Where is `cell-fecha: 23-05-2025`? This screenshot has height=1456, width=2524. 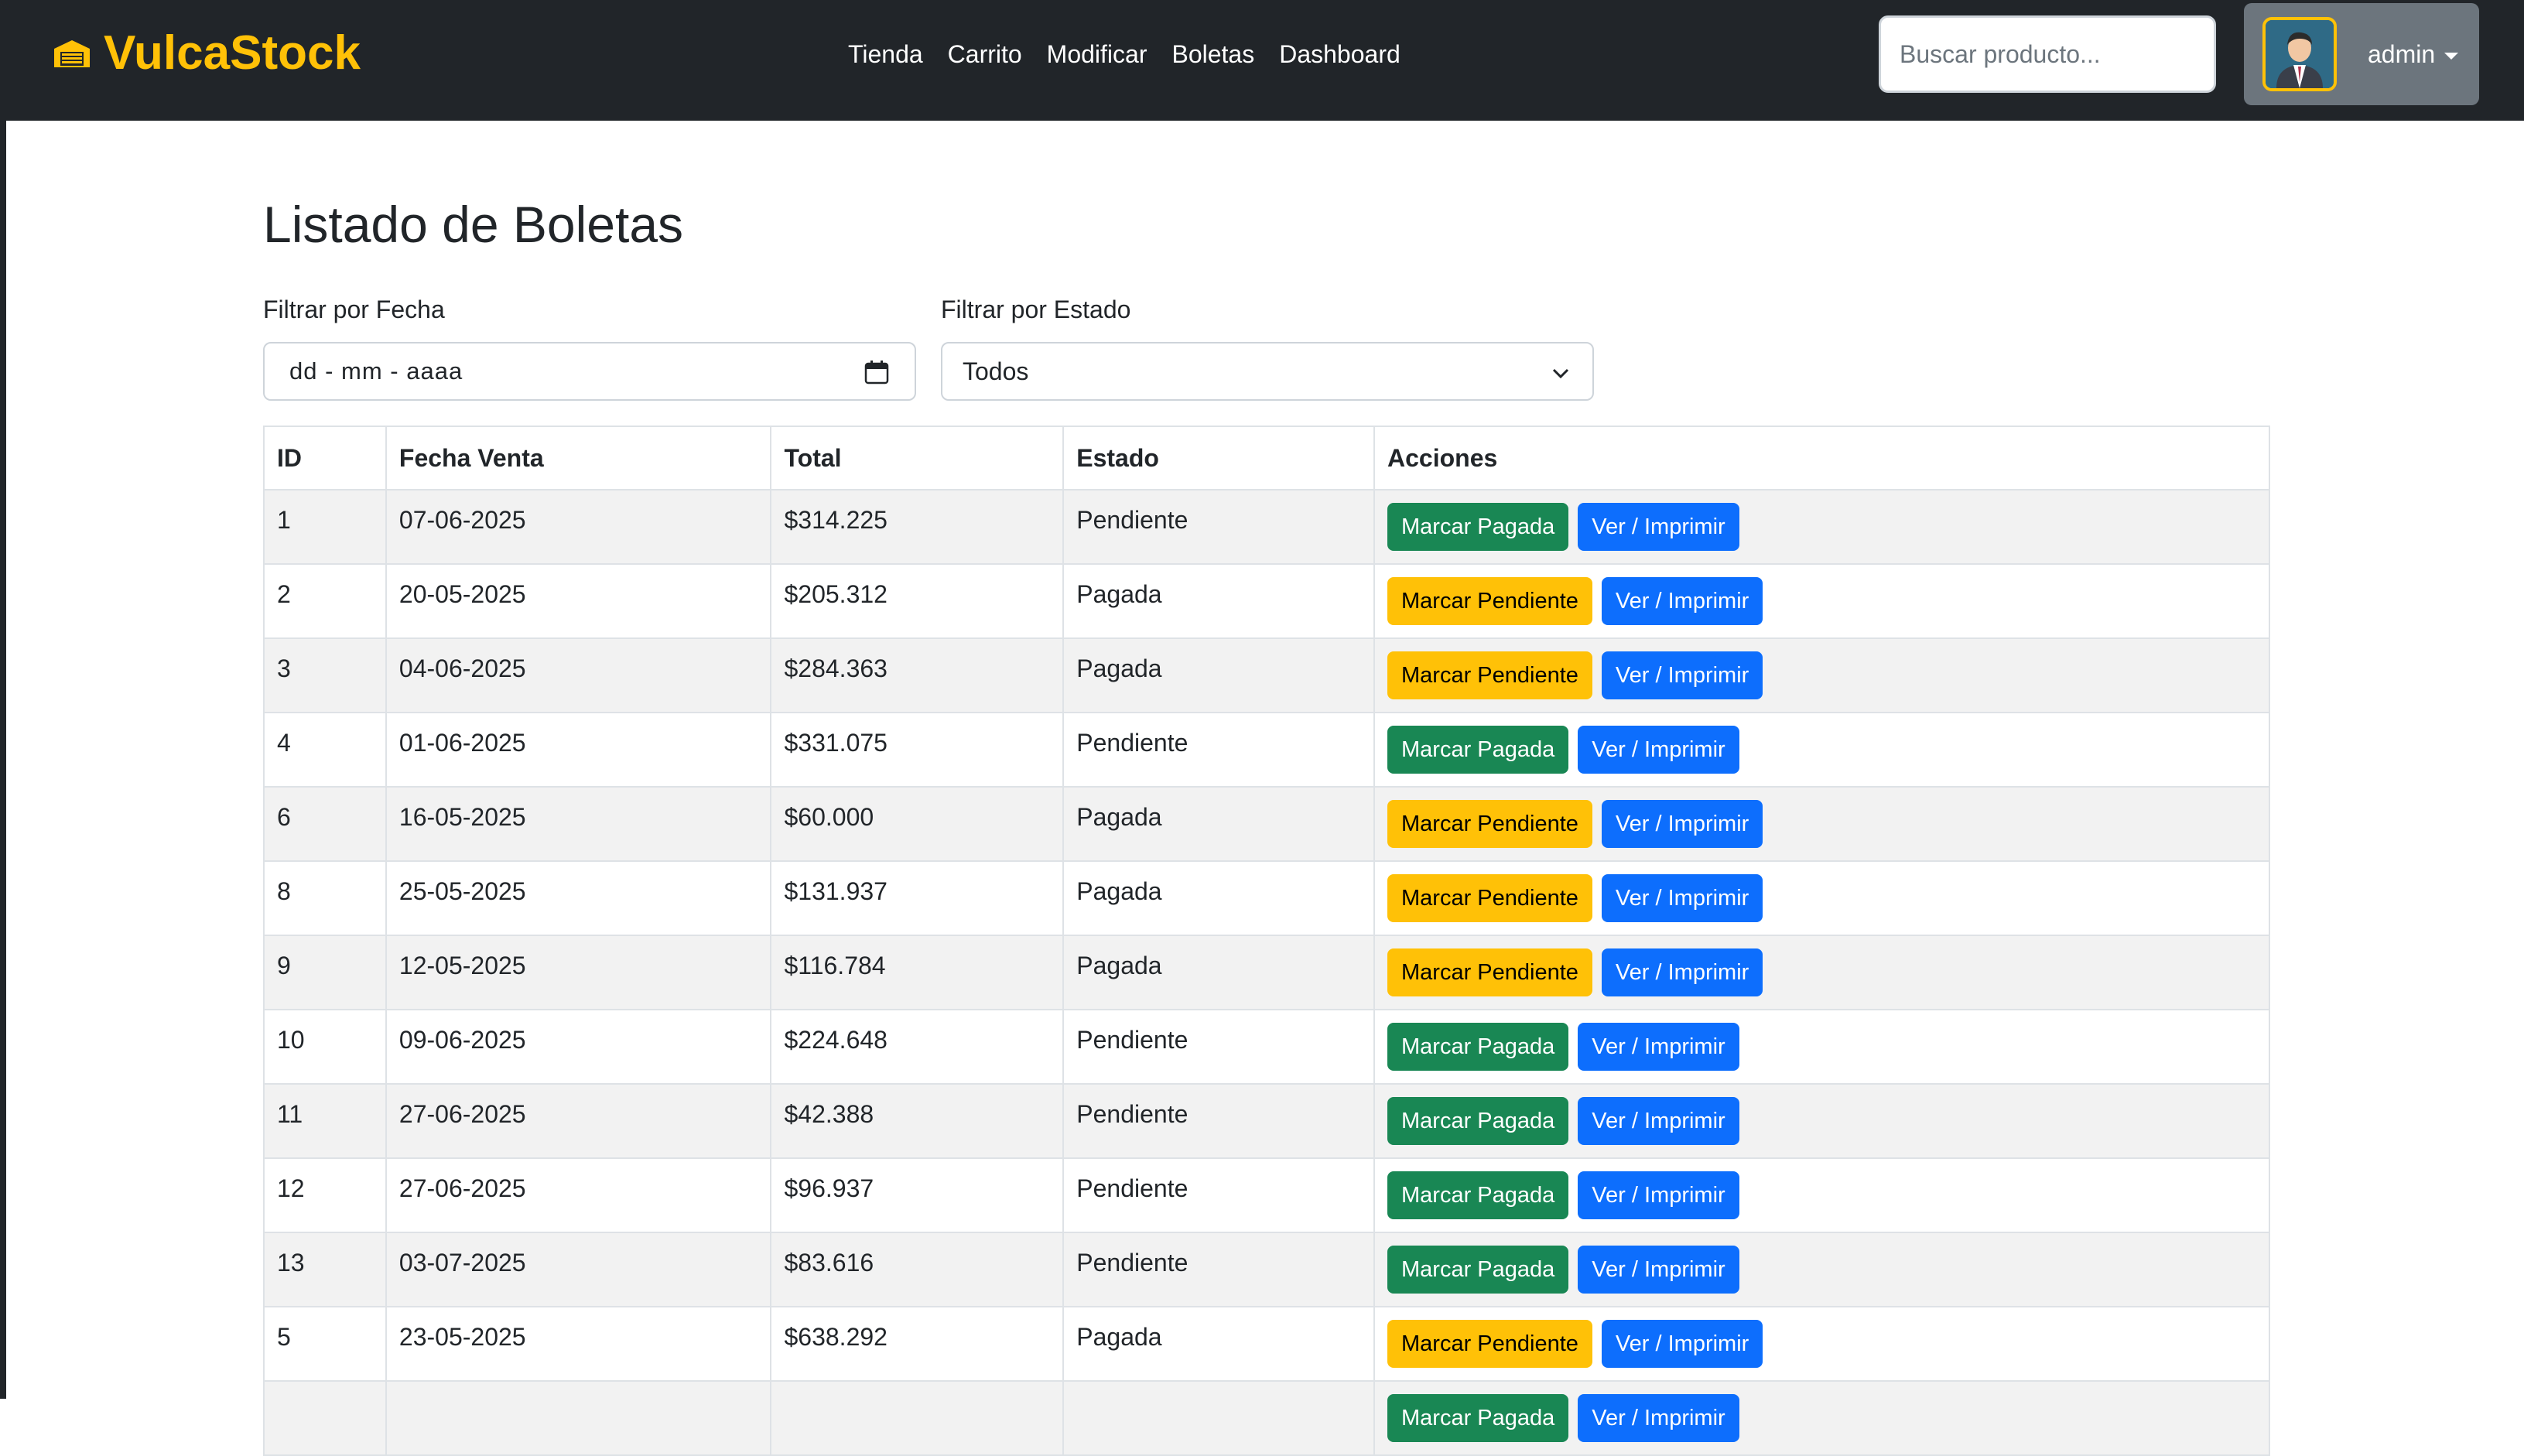 cell-fecha: 23-05-2025 is located at coordinates (578, 1344).